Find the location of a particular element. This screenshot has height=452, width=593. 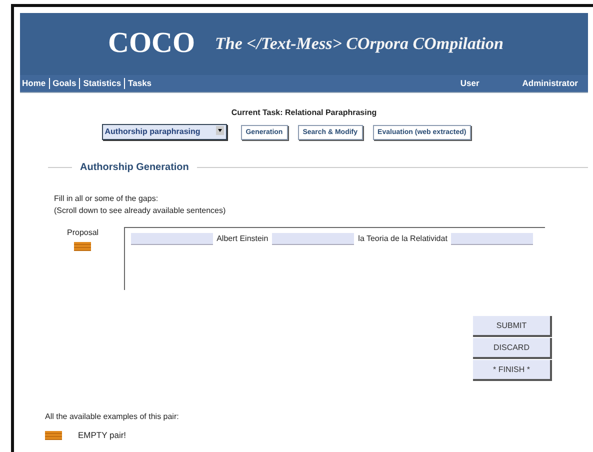

proposal-label: Proposal is located at coordinates (83, 233).